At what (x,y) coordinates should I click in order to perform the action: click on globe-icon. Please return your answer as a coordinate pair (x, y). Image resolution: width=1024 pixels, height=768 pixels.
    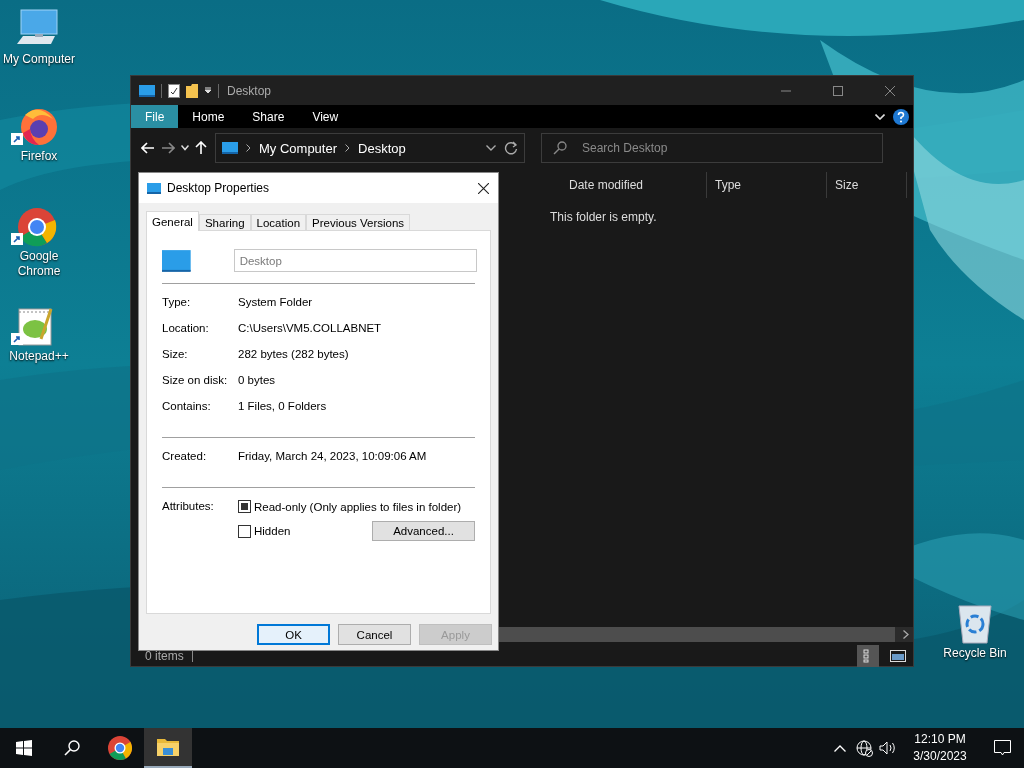
    Looking at the image, I should click on (864, 748).